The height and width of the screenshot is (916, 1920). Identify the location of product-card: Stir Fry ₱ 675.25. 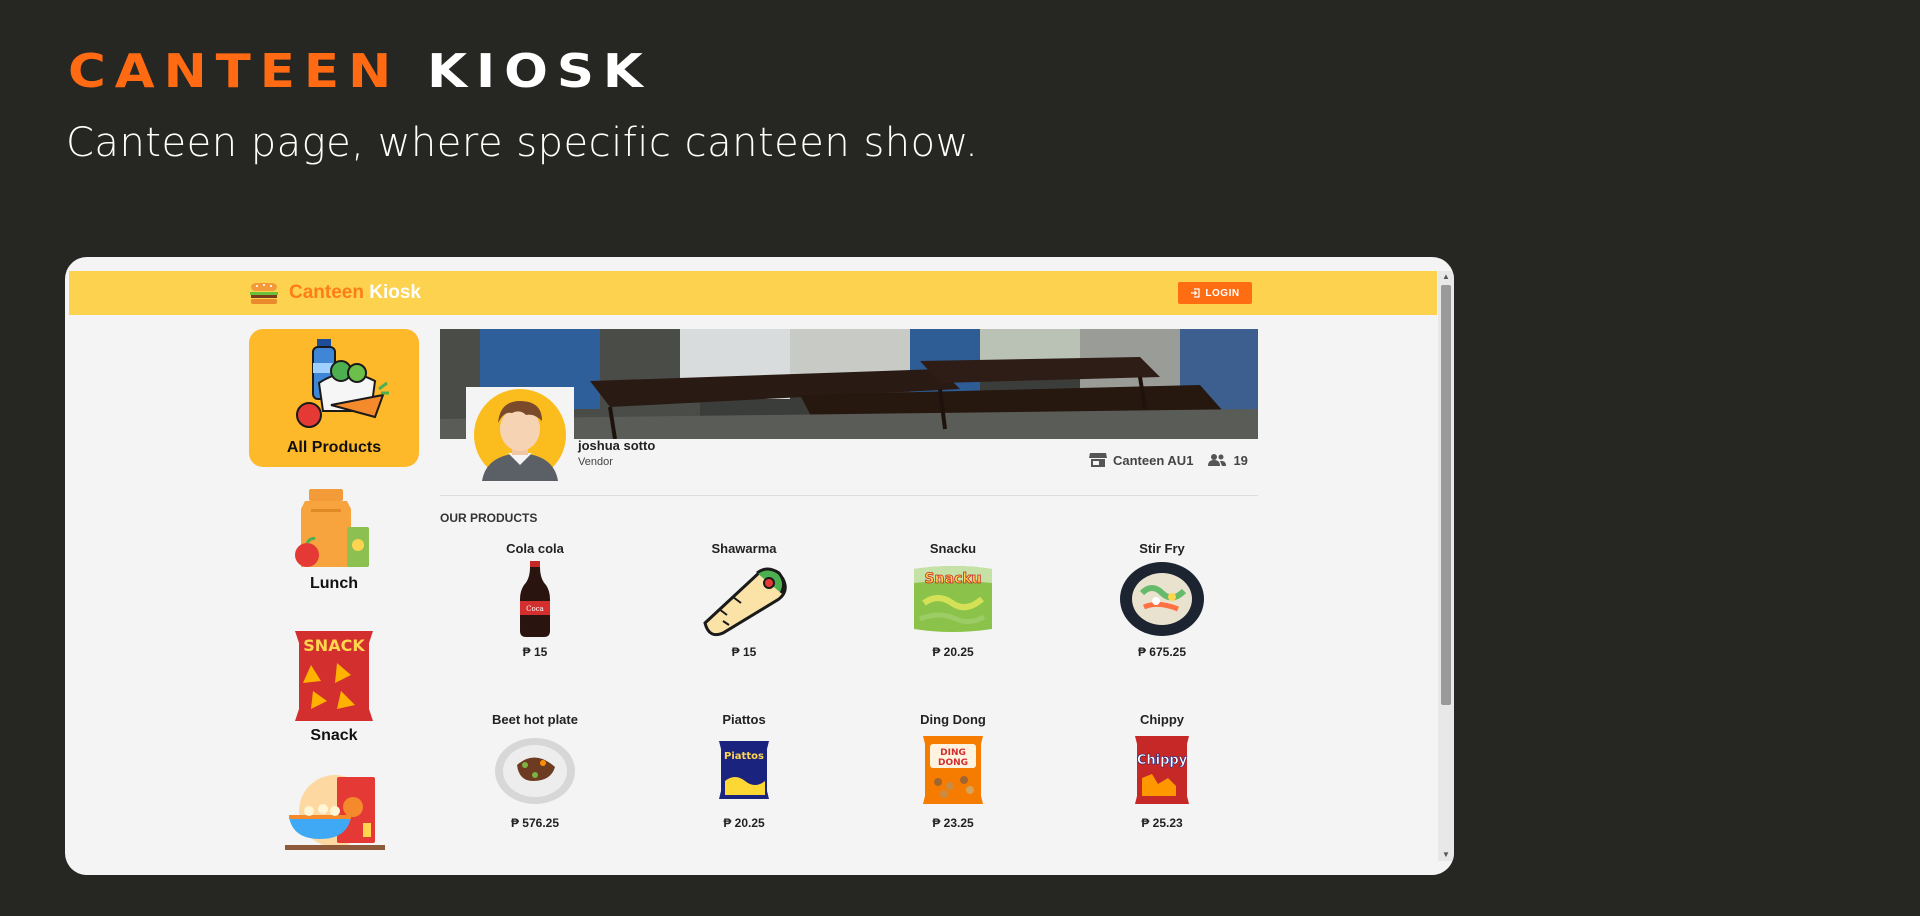
(1162, 600).